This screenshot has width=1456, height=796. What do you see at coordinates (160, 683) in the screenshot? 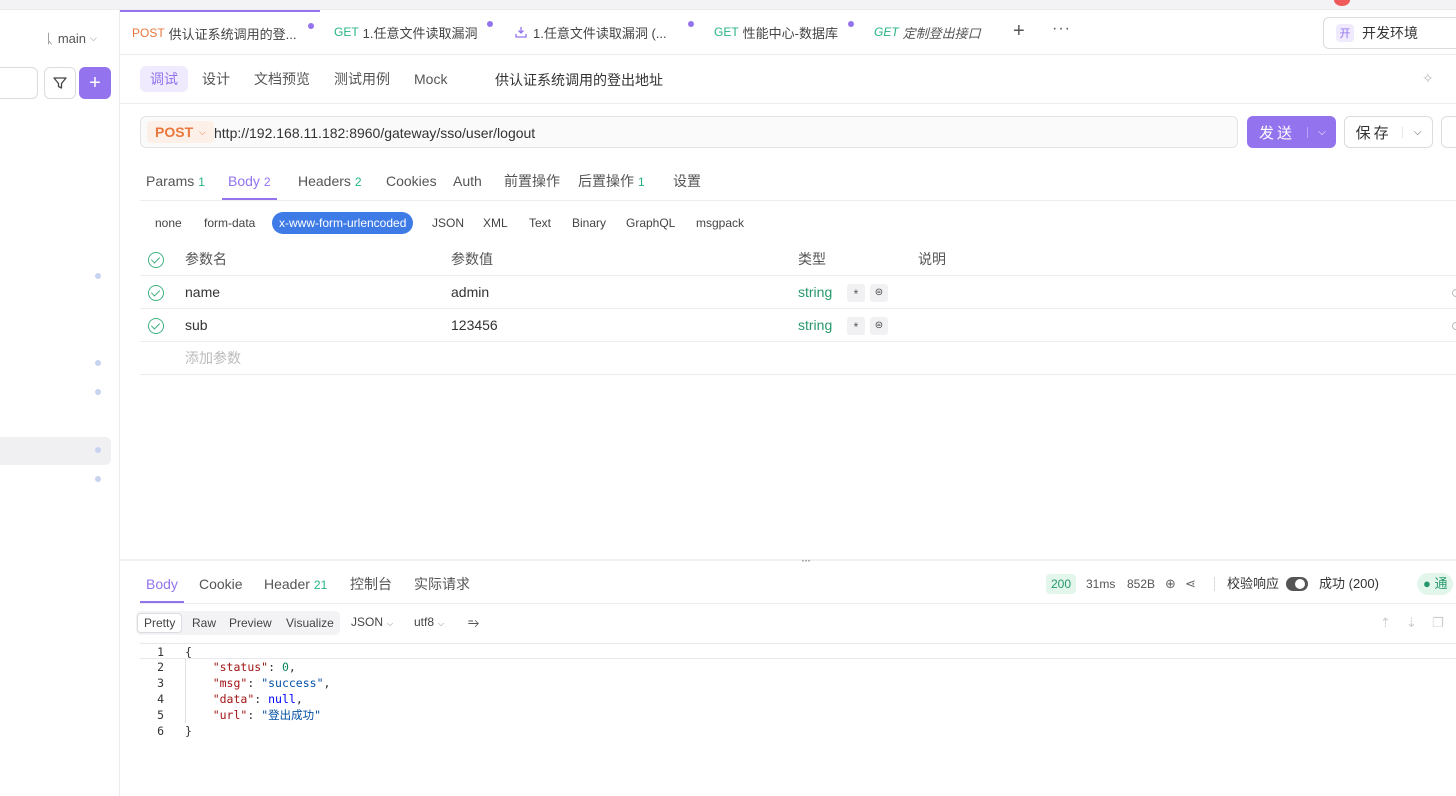
I see `line-number: 3` at bounding box center [160, 683].